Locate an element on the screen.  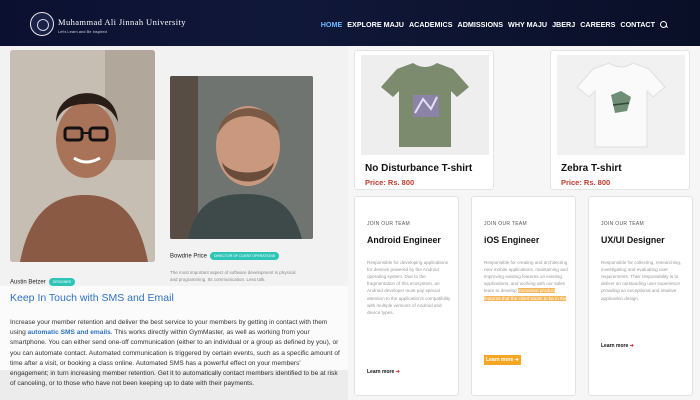
nav-contact: CONTACT is located at coordinates (637, 24).